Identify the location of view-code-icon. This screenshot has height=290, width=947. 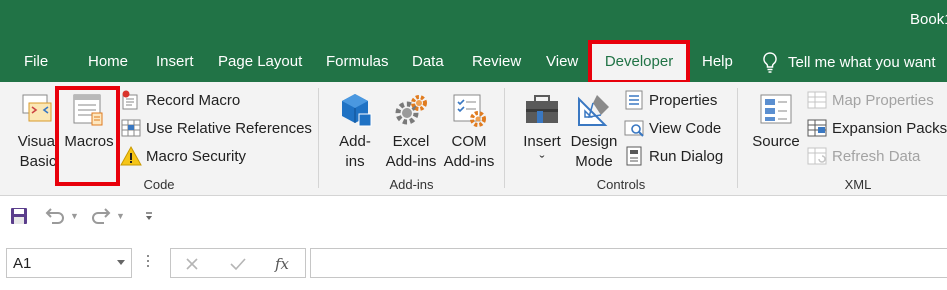
(634, 128).